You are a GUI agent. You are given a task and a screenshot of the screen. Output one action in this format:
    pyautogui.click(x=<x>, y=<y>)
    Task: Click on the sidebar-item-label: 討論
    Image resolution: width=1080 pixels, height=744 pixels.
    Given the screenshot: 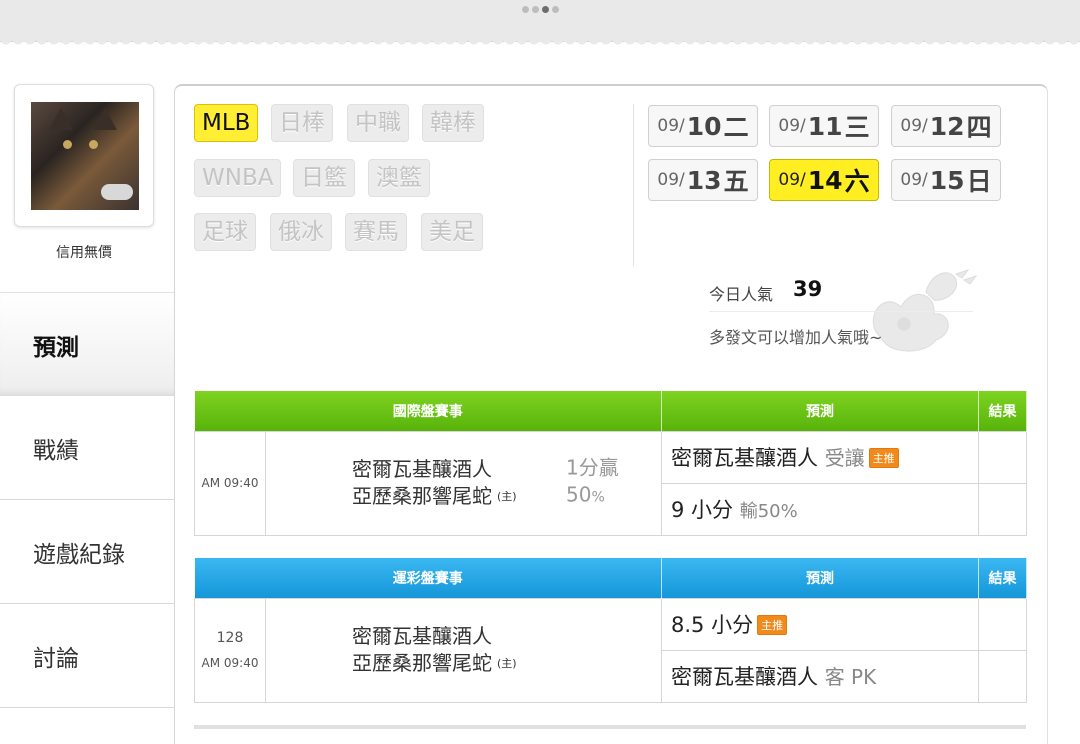 What is the action you would take?
    pyautogui.click(x=56, y=658)
    